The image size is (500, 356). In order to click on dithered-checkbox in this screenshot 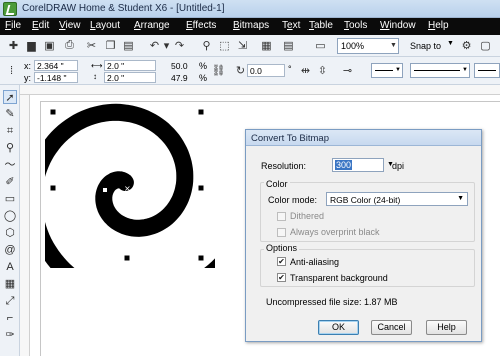, I will do `click(281, 216)`.